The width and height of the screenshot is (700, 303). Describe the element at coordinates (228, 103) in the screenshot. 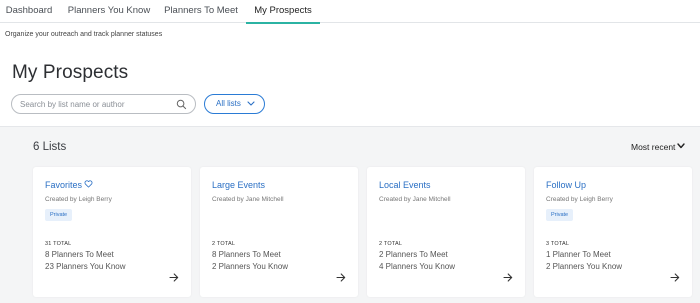

I see `list-filter-label: All lists` at that location.